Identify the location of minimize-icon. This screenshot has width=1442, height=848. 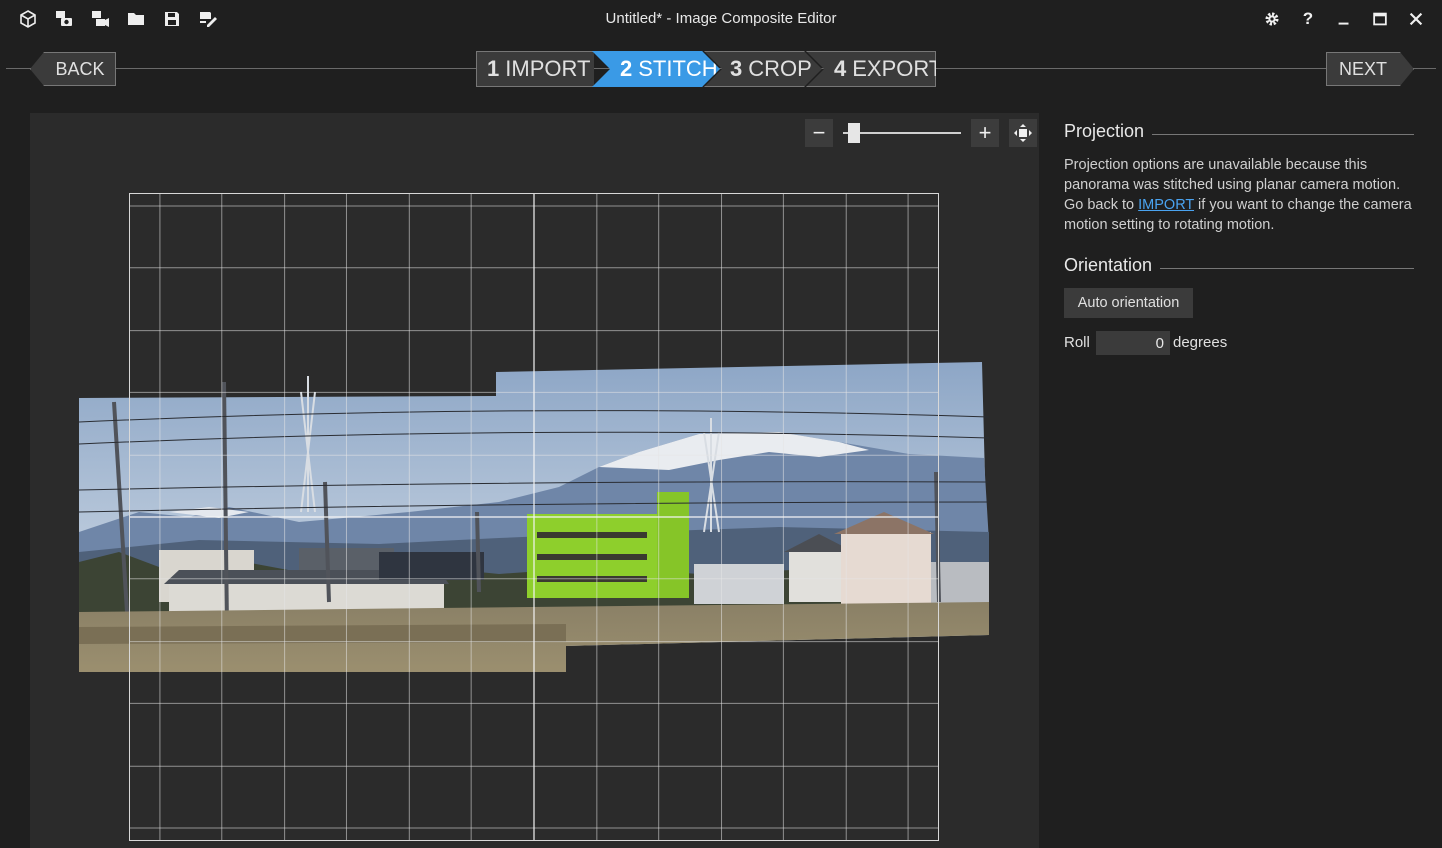
(1344, 19).